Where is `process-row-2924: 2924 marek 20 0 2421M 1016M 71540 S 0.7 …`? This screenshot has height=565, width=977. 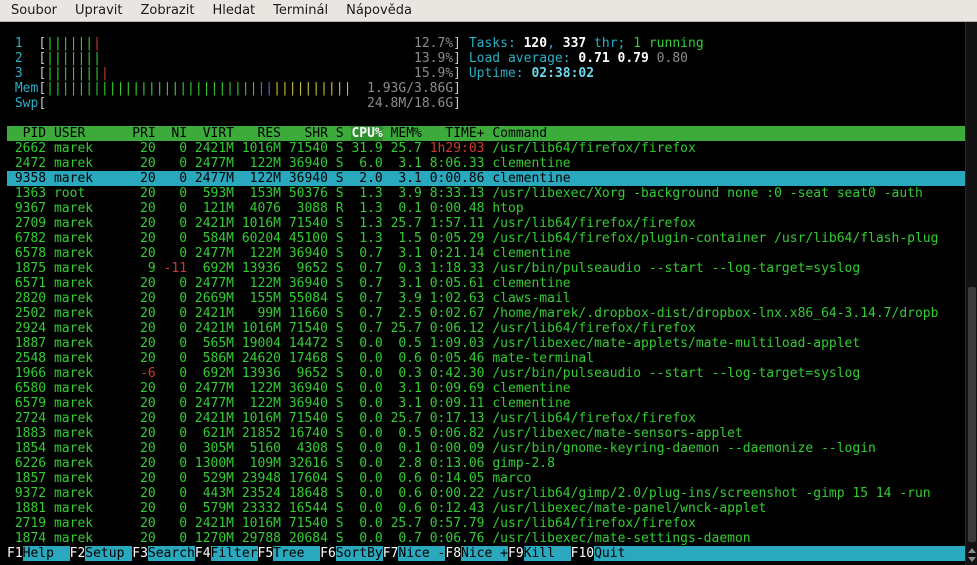
process-row-2924: 2924 marek 20 0 2421M 1016M 71540 S 0.7 … is located at coordinates (492, 328).